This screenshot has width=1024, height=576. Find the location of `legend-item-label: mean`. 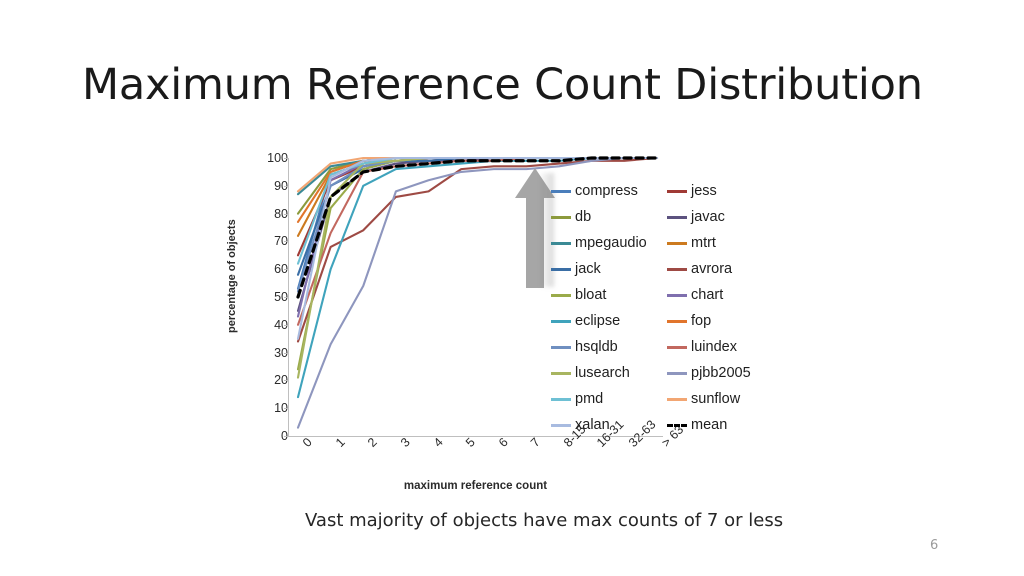

legend-item-label: mean is located at coordinates (709, 424).